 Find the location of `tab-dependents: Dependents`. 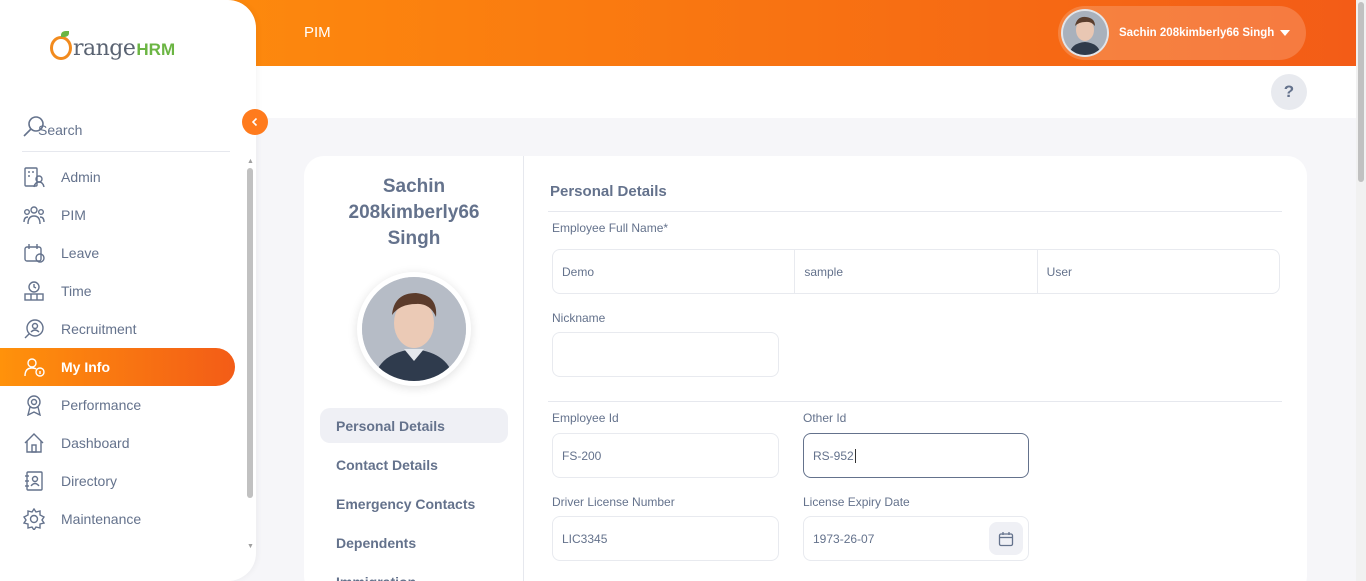

tab-dependents: Dependents is located at coordinates (414, 542).